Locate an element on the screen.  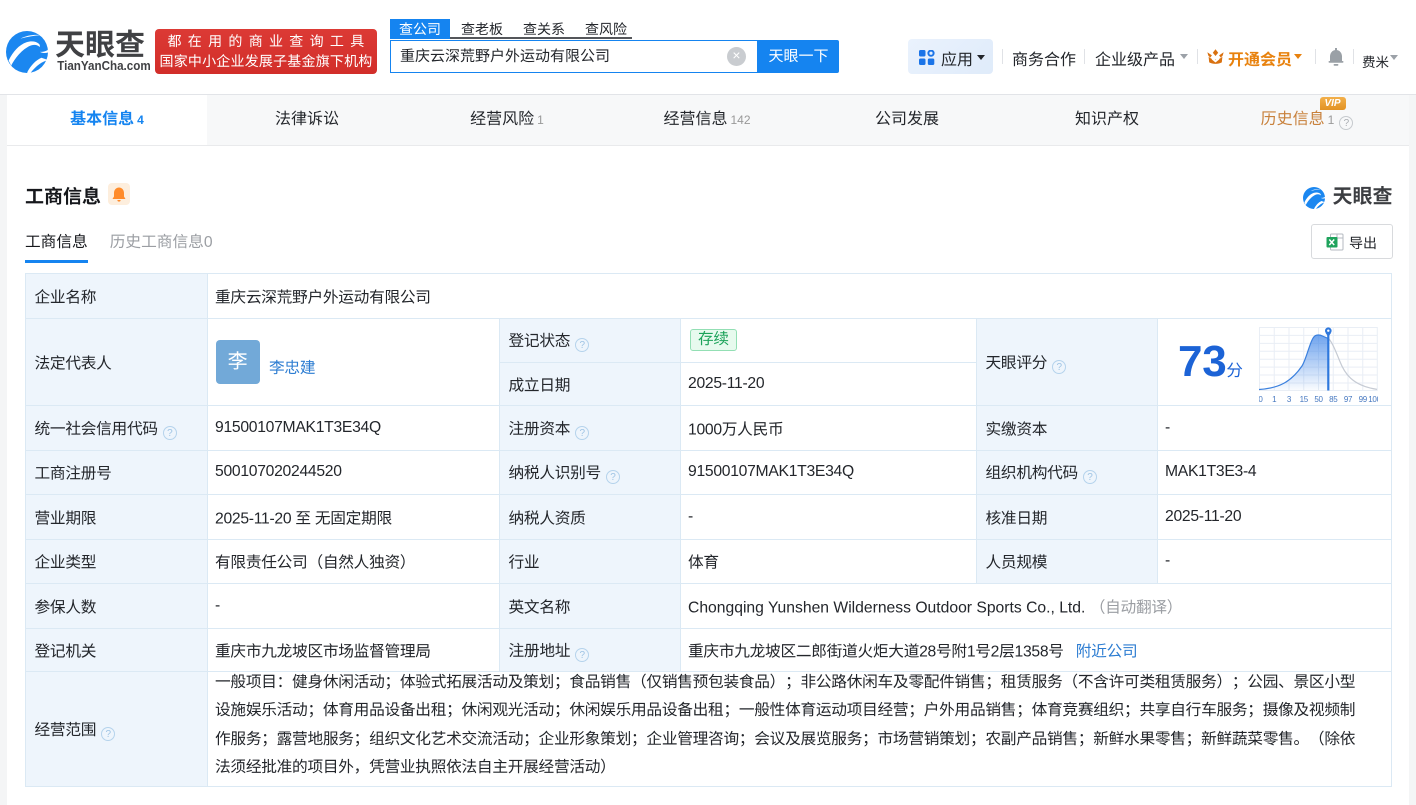
svg-text: 99 is located at coordinates (1363, 399).